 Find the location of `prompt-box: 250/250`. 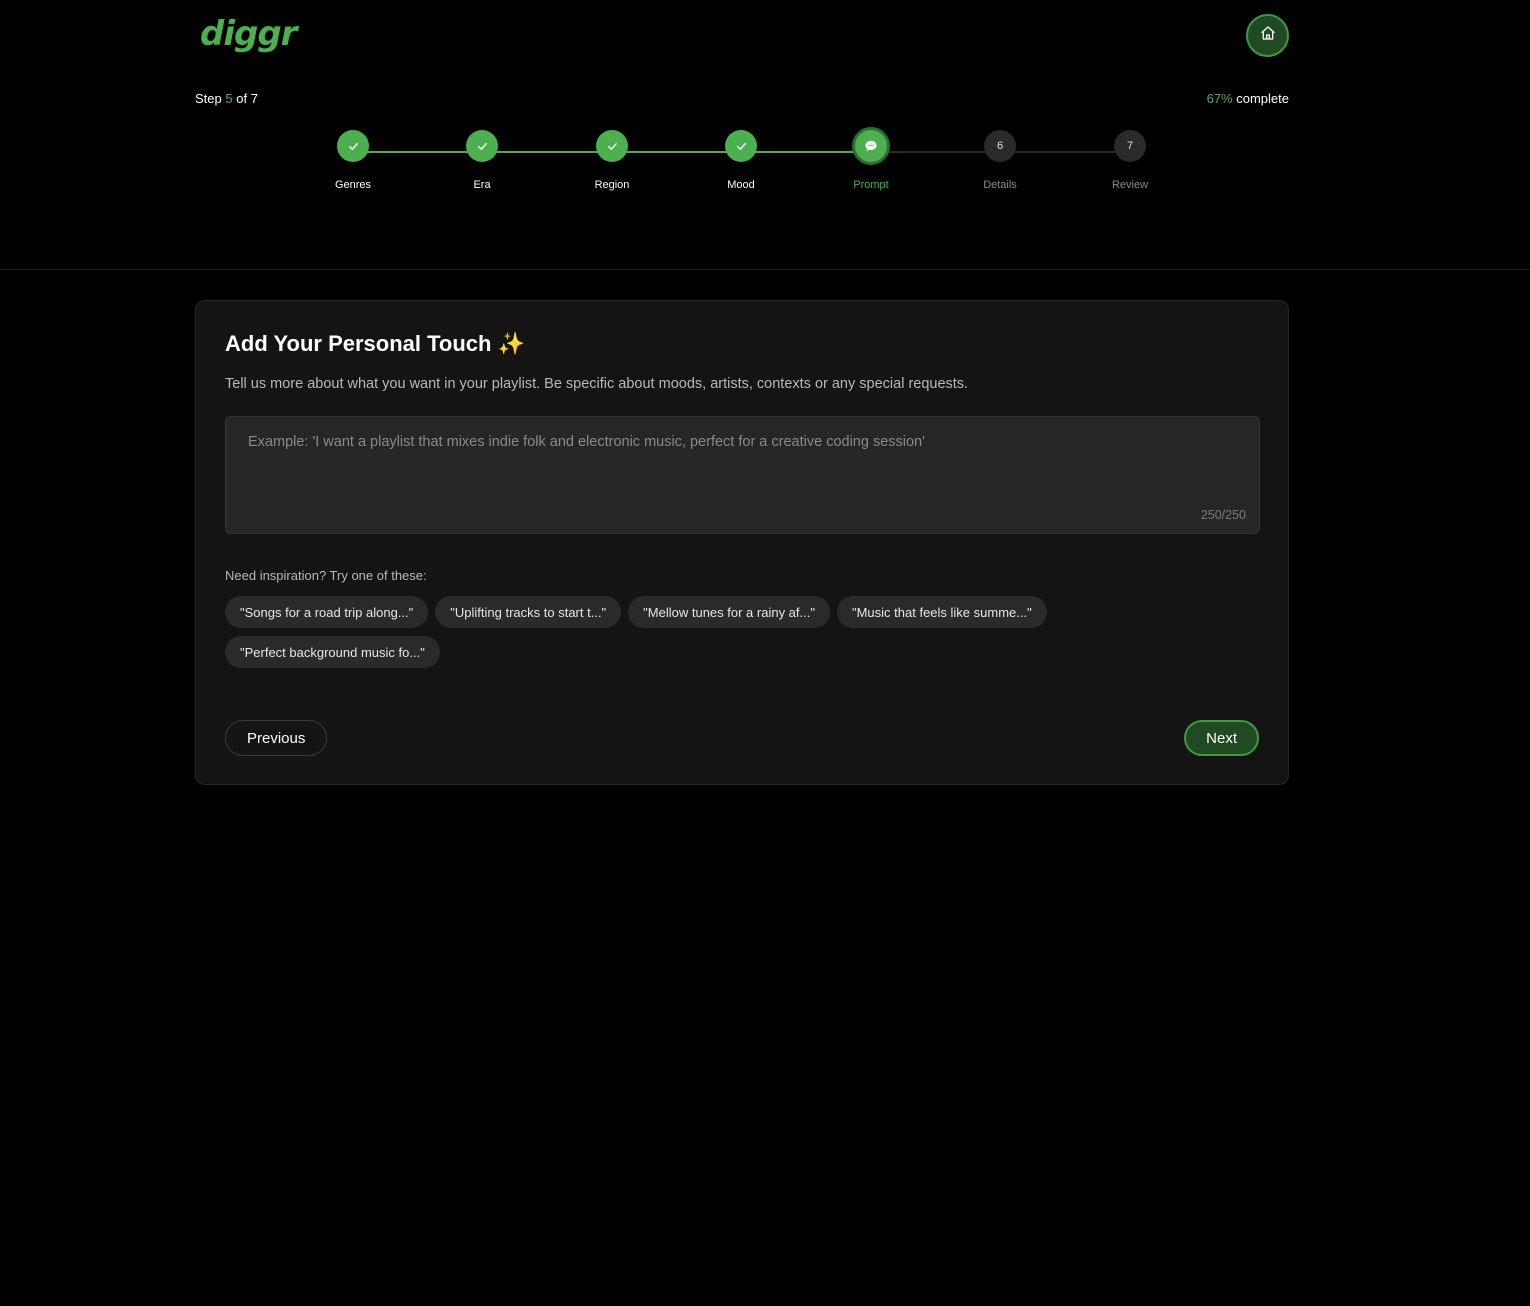

prompt-box: 250/250 is located at coordinates (742, 475).